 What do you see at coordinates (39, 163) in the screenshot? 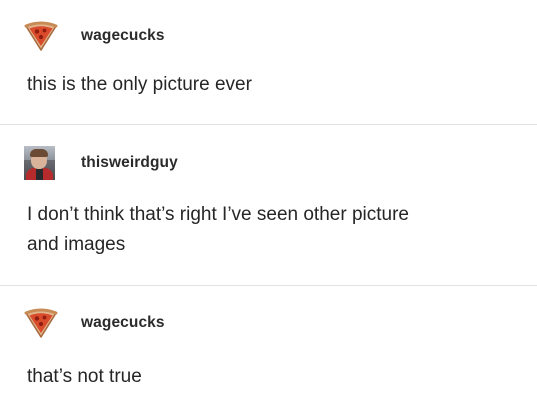
I see `user-avatar-photo` at bounding box center [39, 163].